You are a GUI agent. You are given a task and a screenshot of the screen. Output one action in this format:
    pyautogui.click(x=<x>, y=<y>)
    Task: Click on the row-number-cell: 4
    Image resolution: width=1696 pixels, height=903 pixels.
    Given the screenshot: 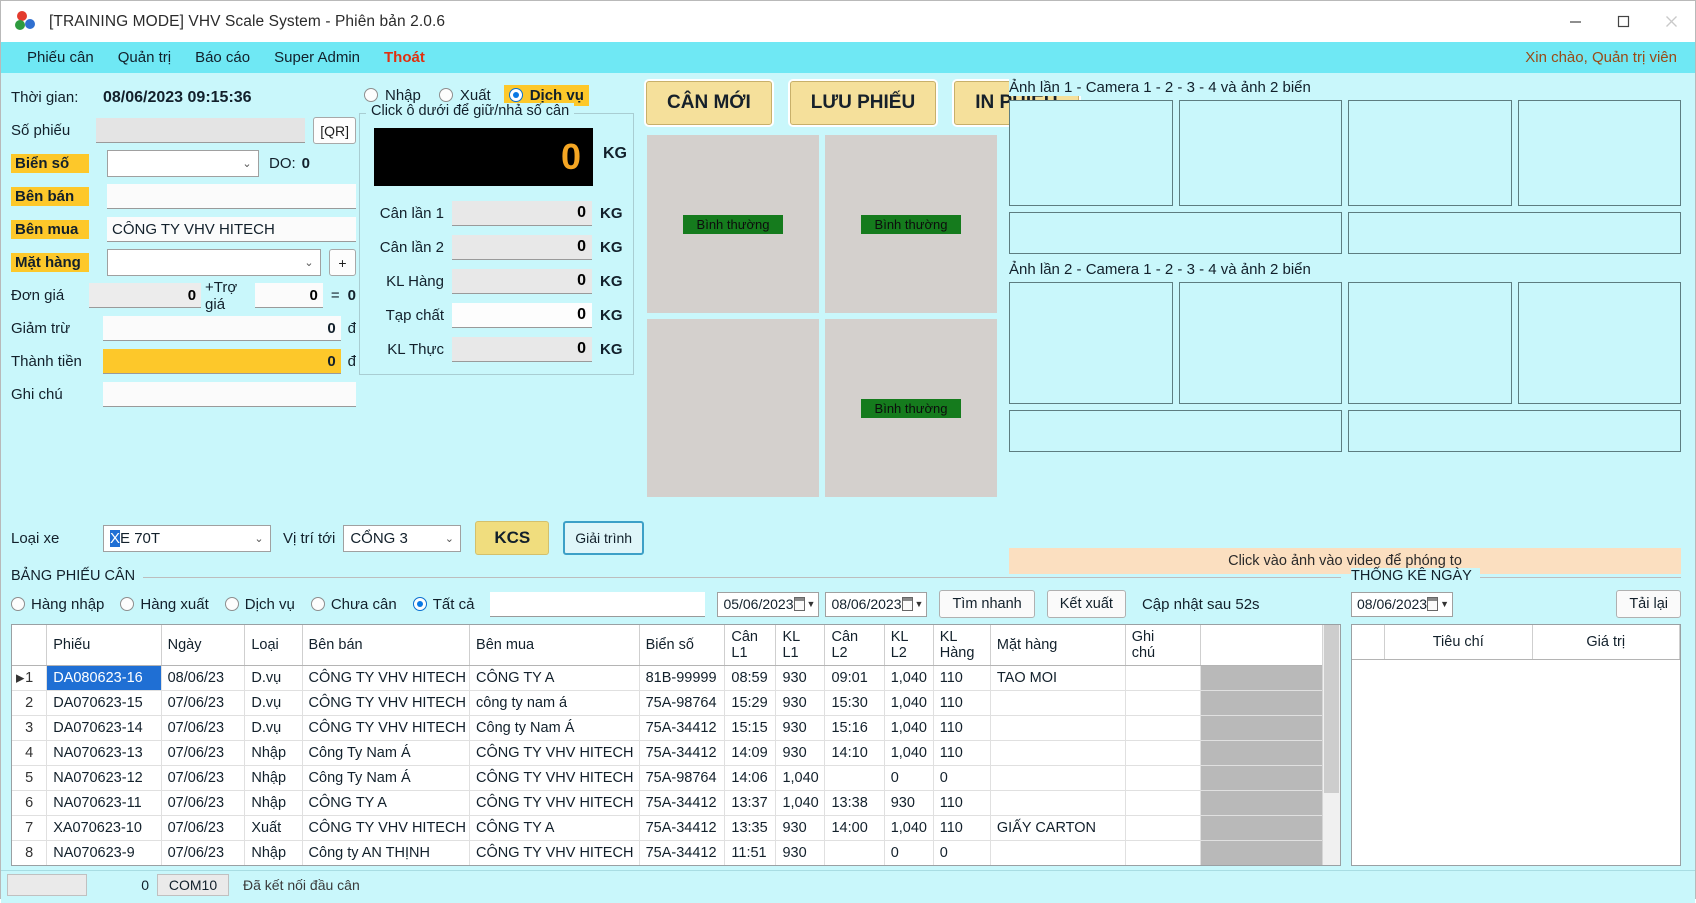 What is the action you would take?
    pyautogui.click(x=30, y=753)
    